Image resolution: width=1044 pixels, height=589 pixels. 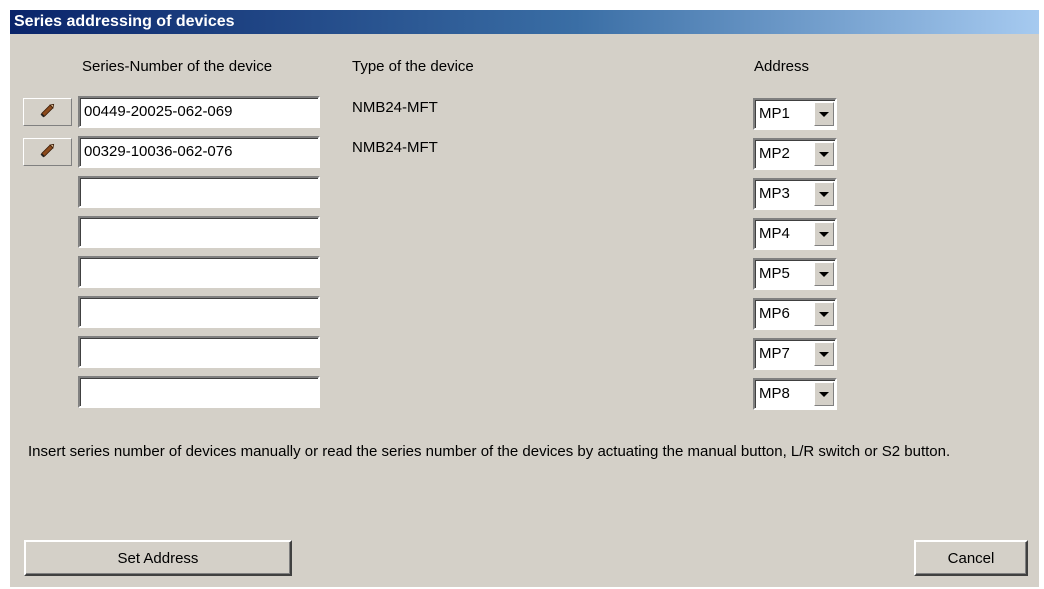 I want to click on address-select: MP3, so click(x=795, y=194).